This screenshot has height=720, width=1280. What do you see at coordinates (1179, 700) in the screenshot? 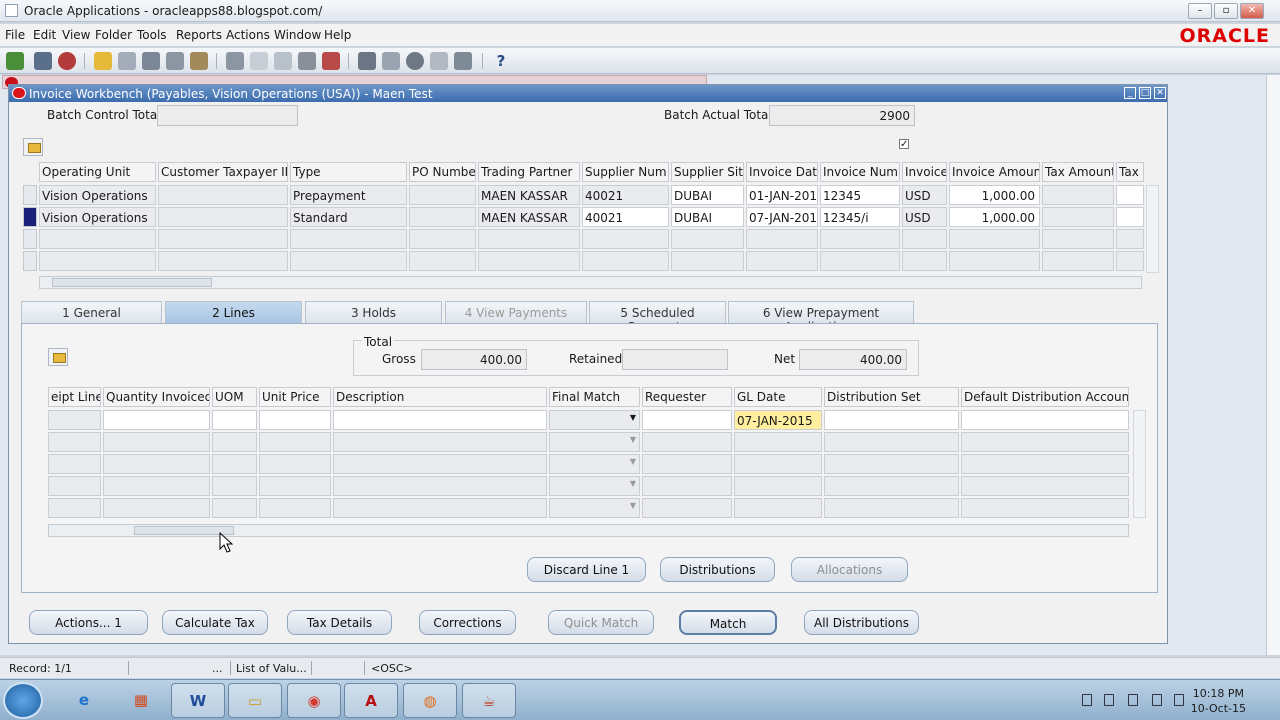
I see `tray-settings-icon` at bounding box center [1179, 700].